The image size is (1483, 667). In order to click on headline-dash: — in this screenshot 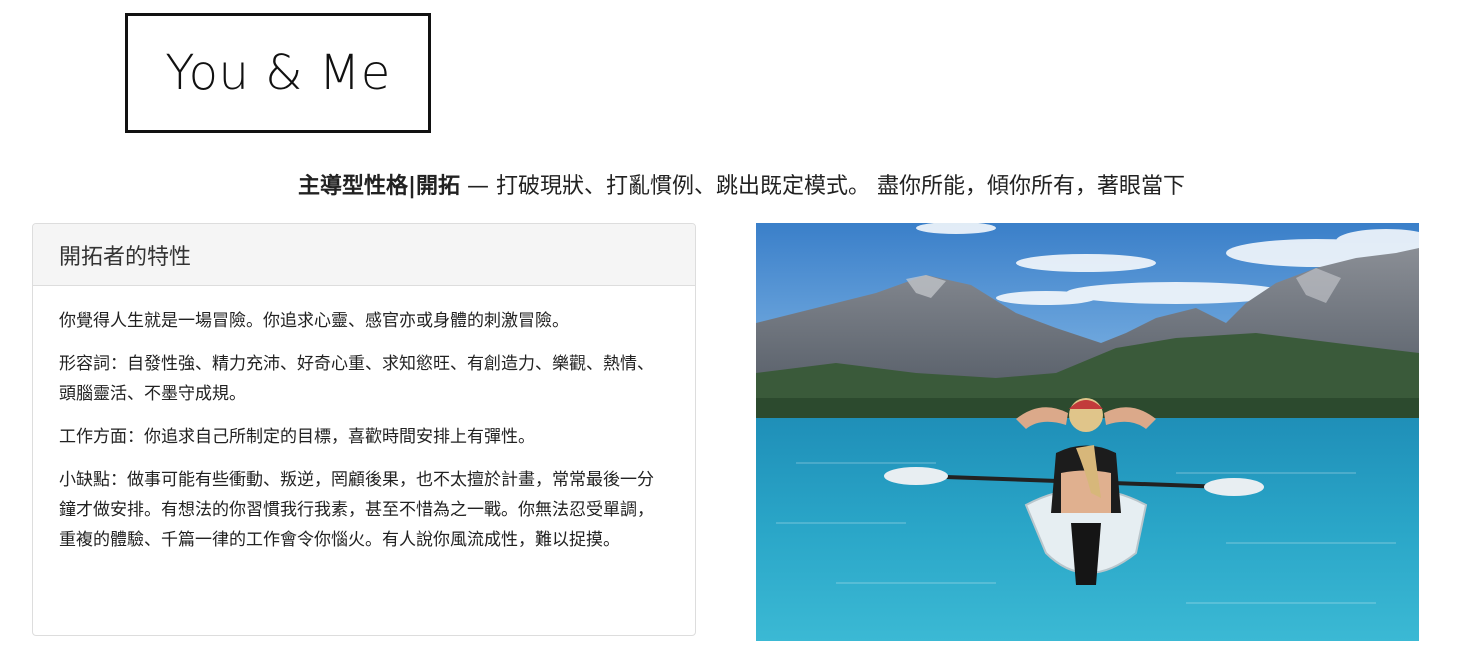, I will do `click(478, 186)`.